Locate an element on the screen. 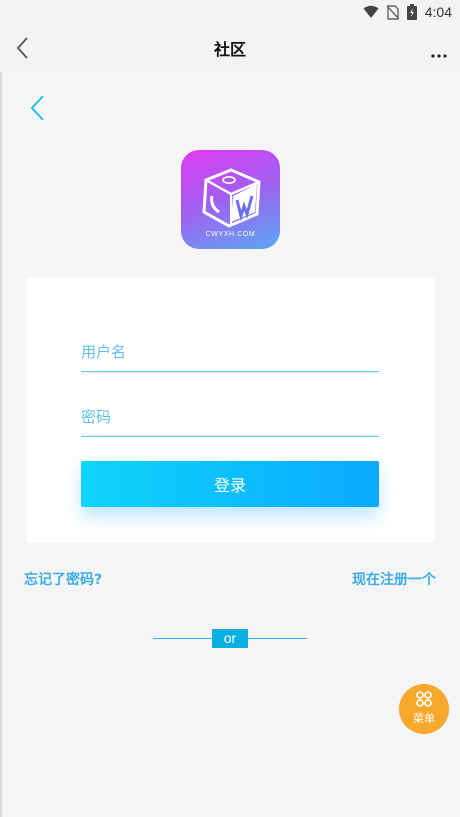  status-icons: 4:04 is located at coordinates (407, 12).